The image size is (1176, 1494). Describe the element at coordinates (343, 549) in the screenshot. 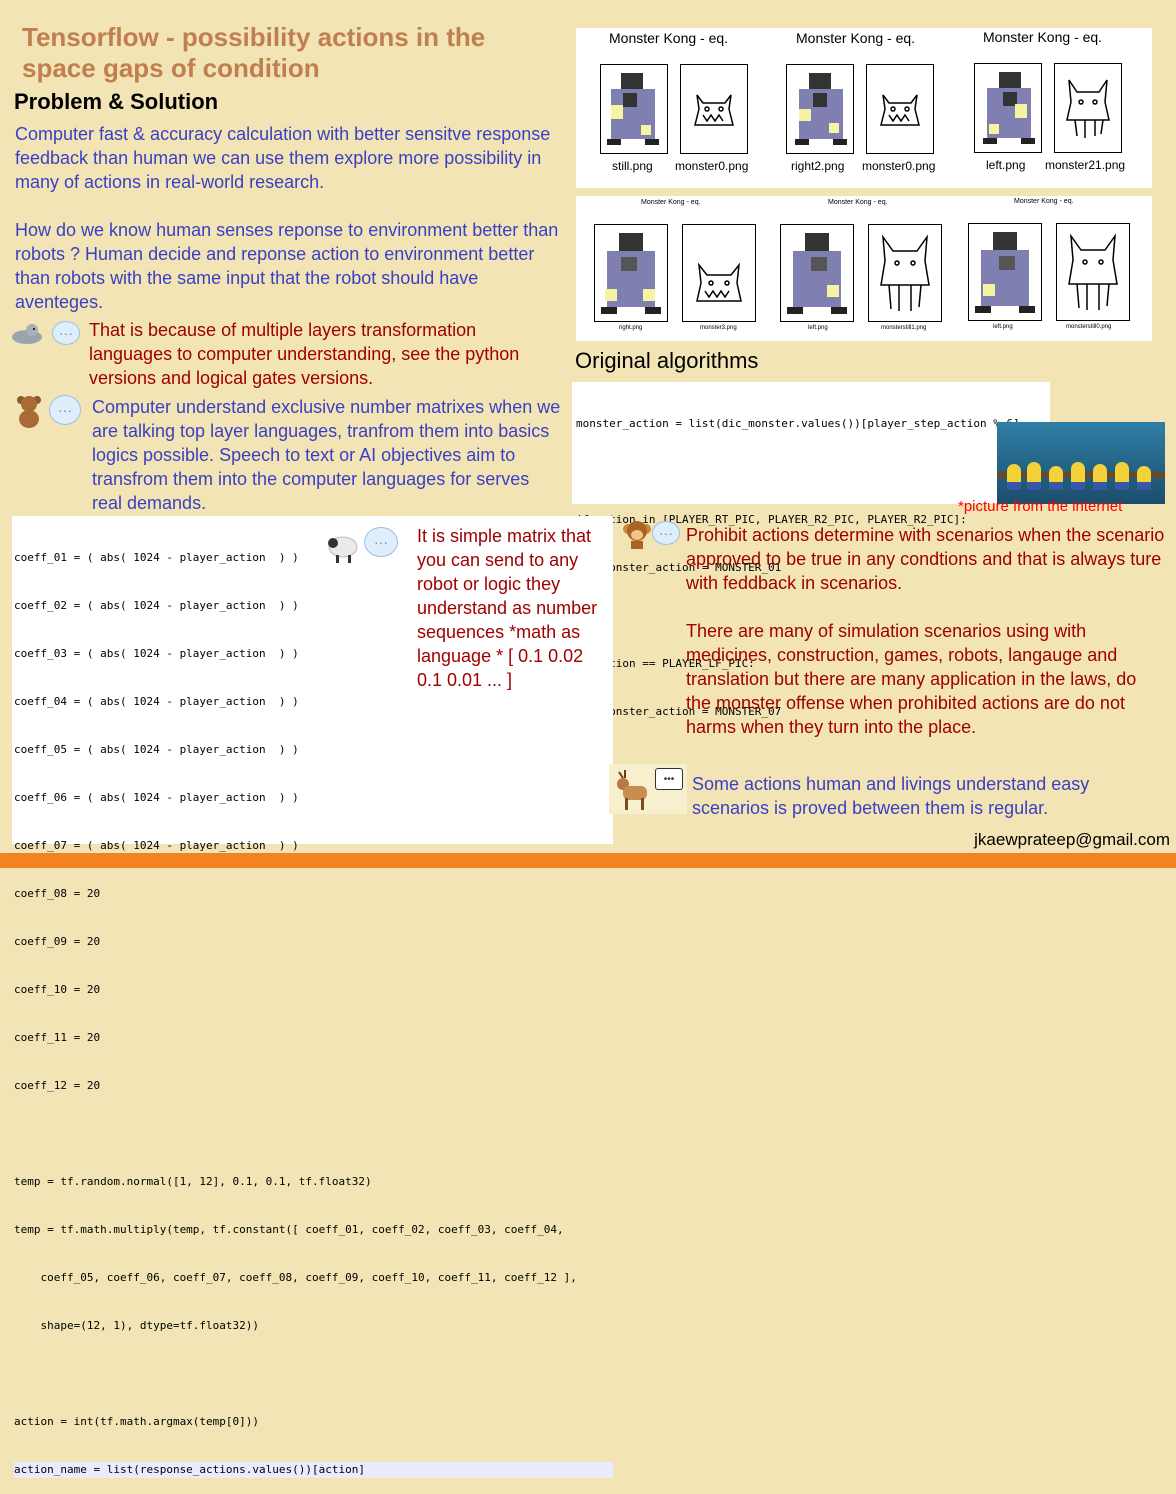

I see `sheep-icon` at that location.